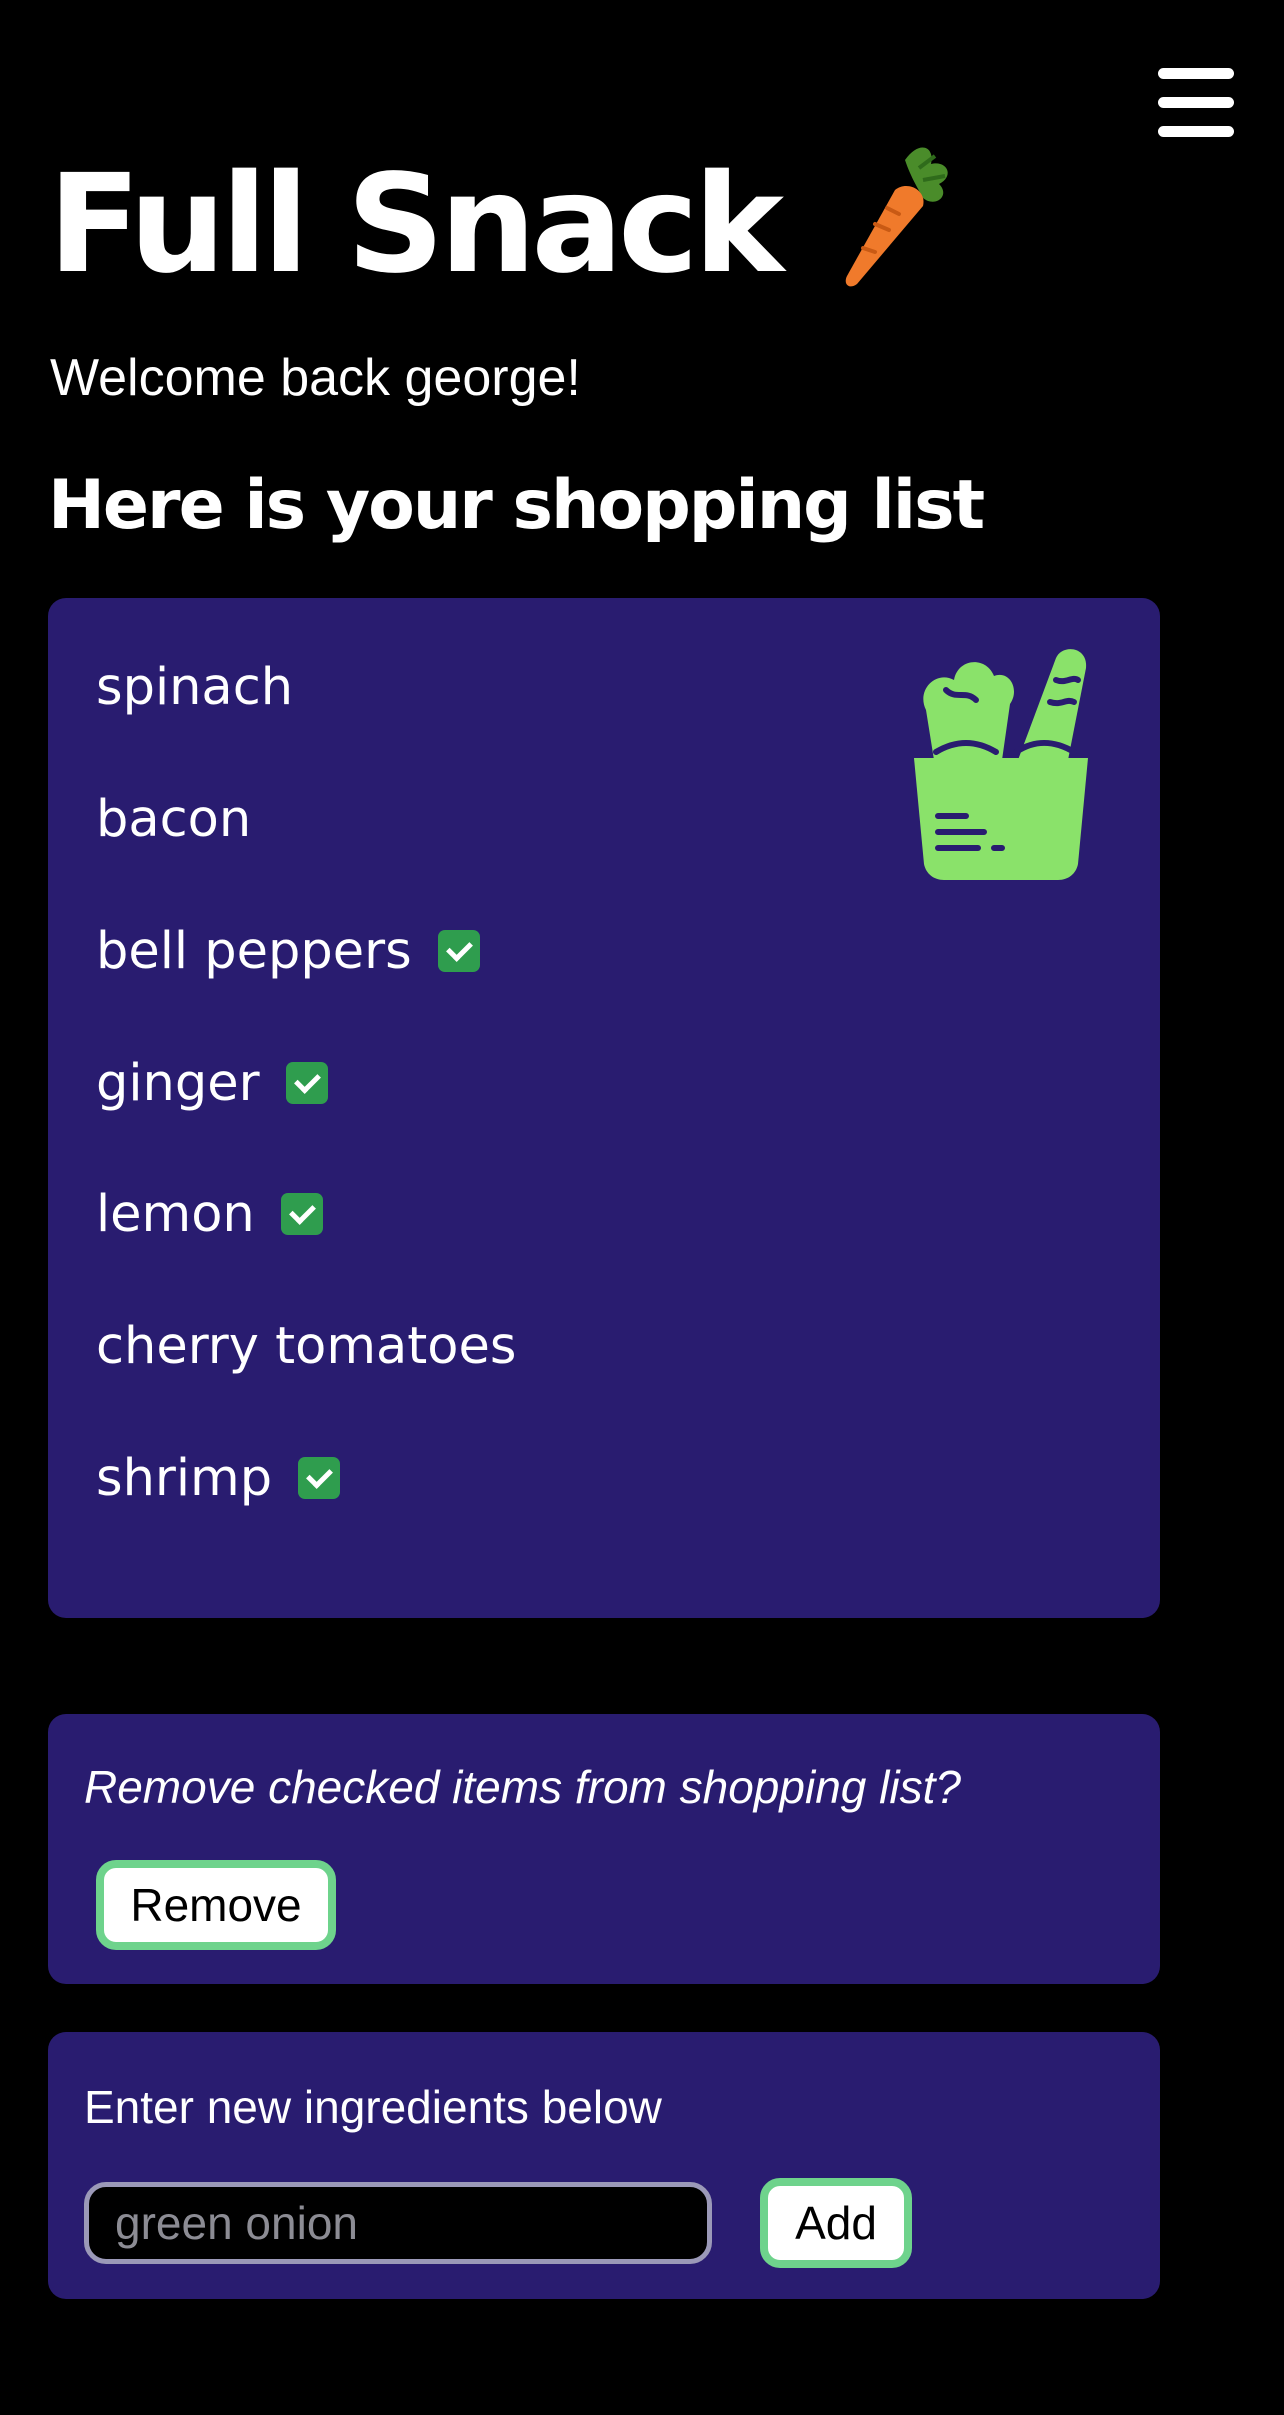 The image size is (1284, 2415). Describe the element at coordinates (1196, 102) in the screenshot. I see `hamburger-menu-icon` at that location.